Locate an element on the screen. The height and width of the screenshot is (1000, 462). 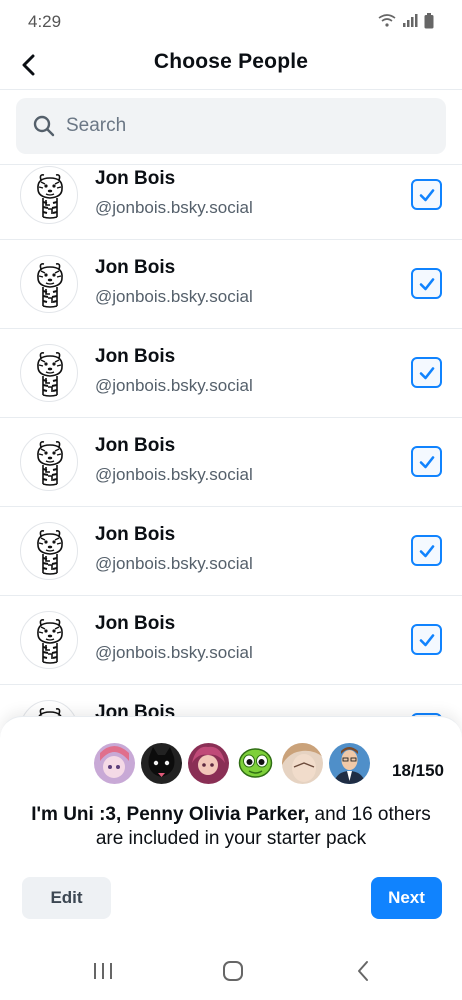
status-icons is located at coordinates (406, 21).